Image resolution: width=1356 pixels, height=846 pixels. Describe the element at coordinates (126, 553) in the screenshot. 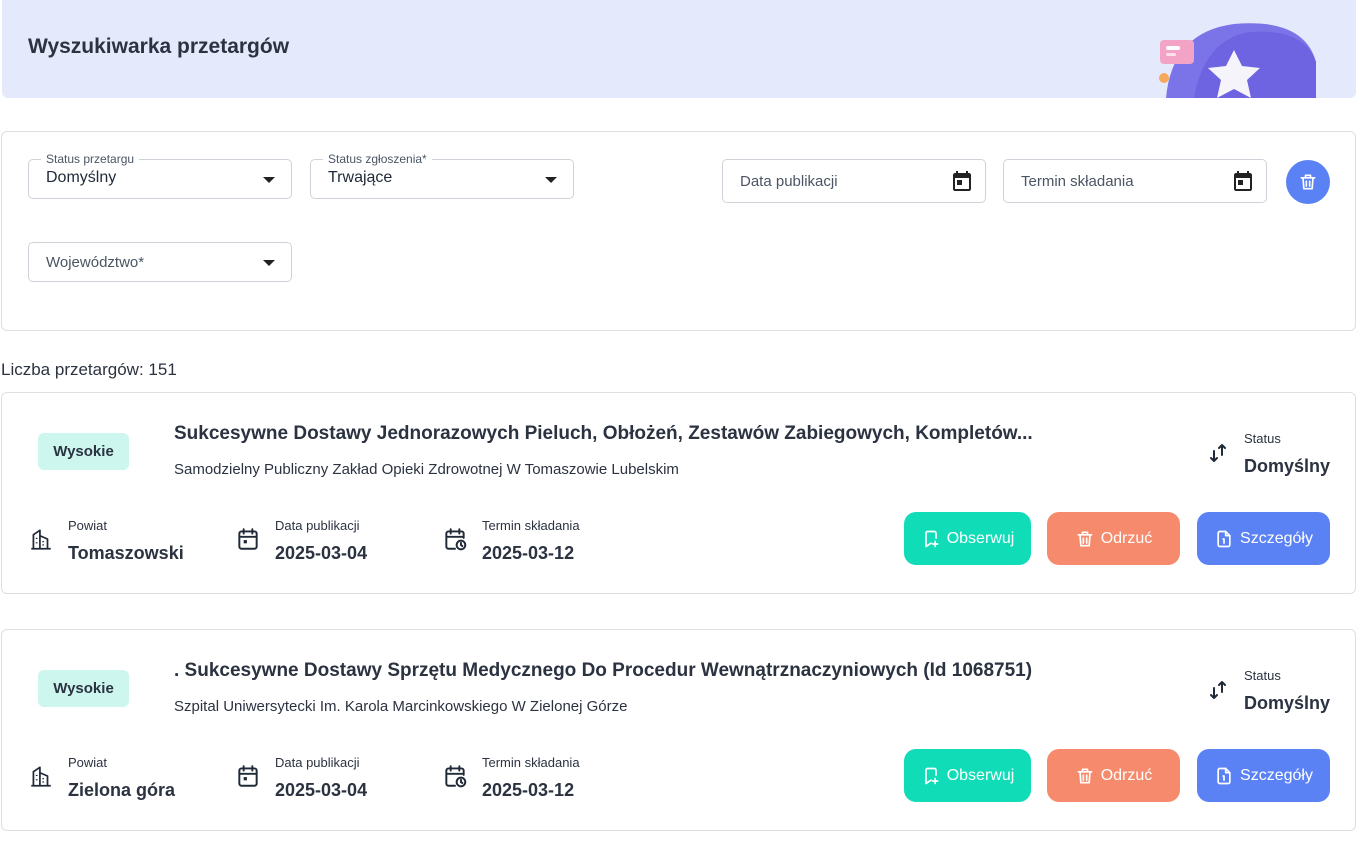

I see `powiat-value: Tomaszowski` at that location.